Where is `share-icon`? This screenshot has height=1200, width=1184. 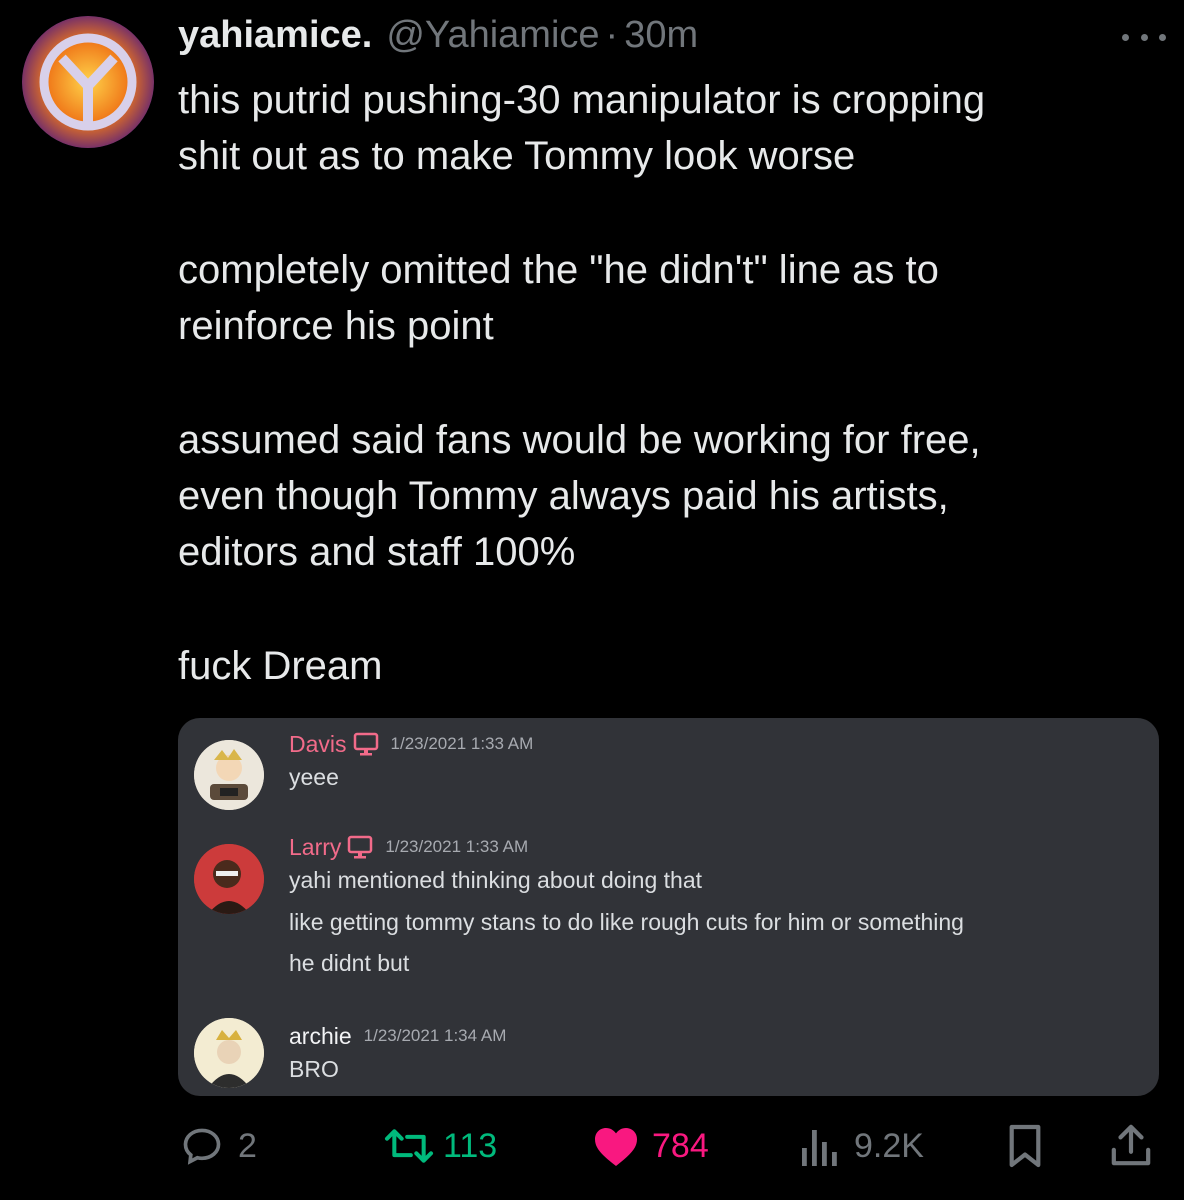 share-icon is located at coordinates (1131, 1145).